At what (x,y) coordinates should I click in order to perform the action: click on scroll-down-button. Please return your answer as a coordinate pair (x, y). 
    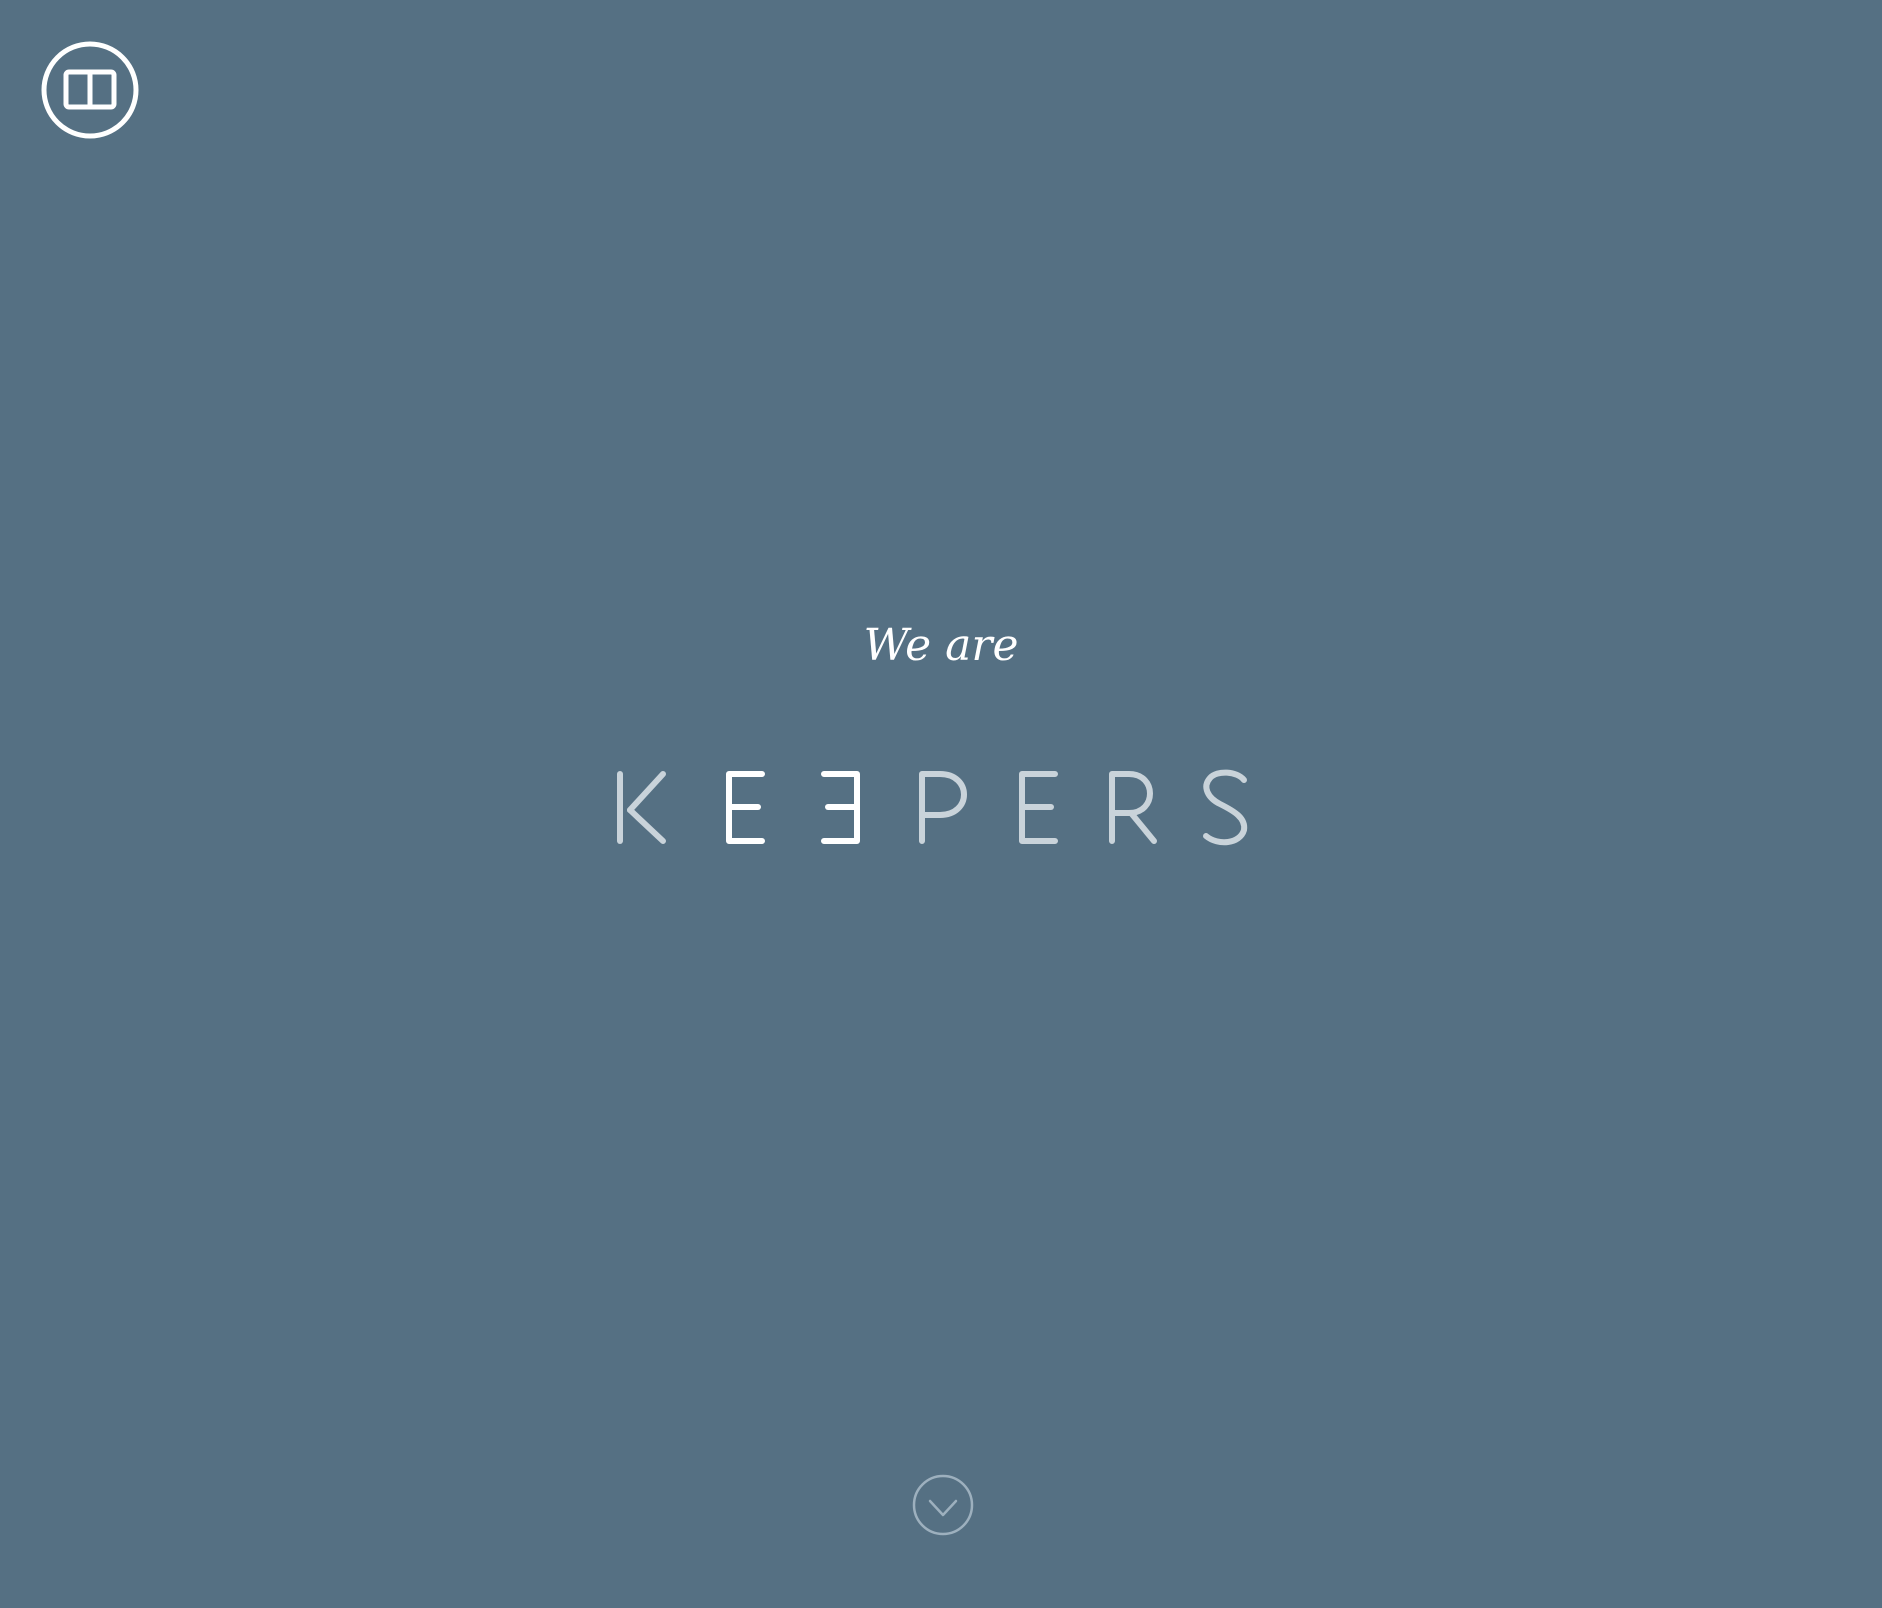
    Looking at the image, I should click on (943, 1505).